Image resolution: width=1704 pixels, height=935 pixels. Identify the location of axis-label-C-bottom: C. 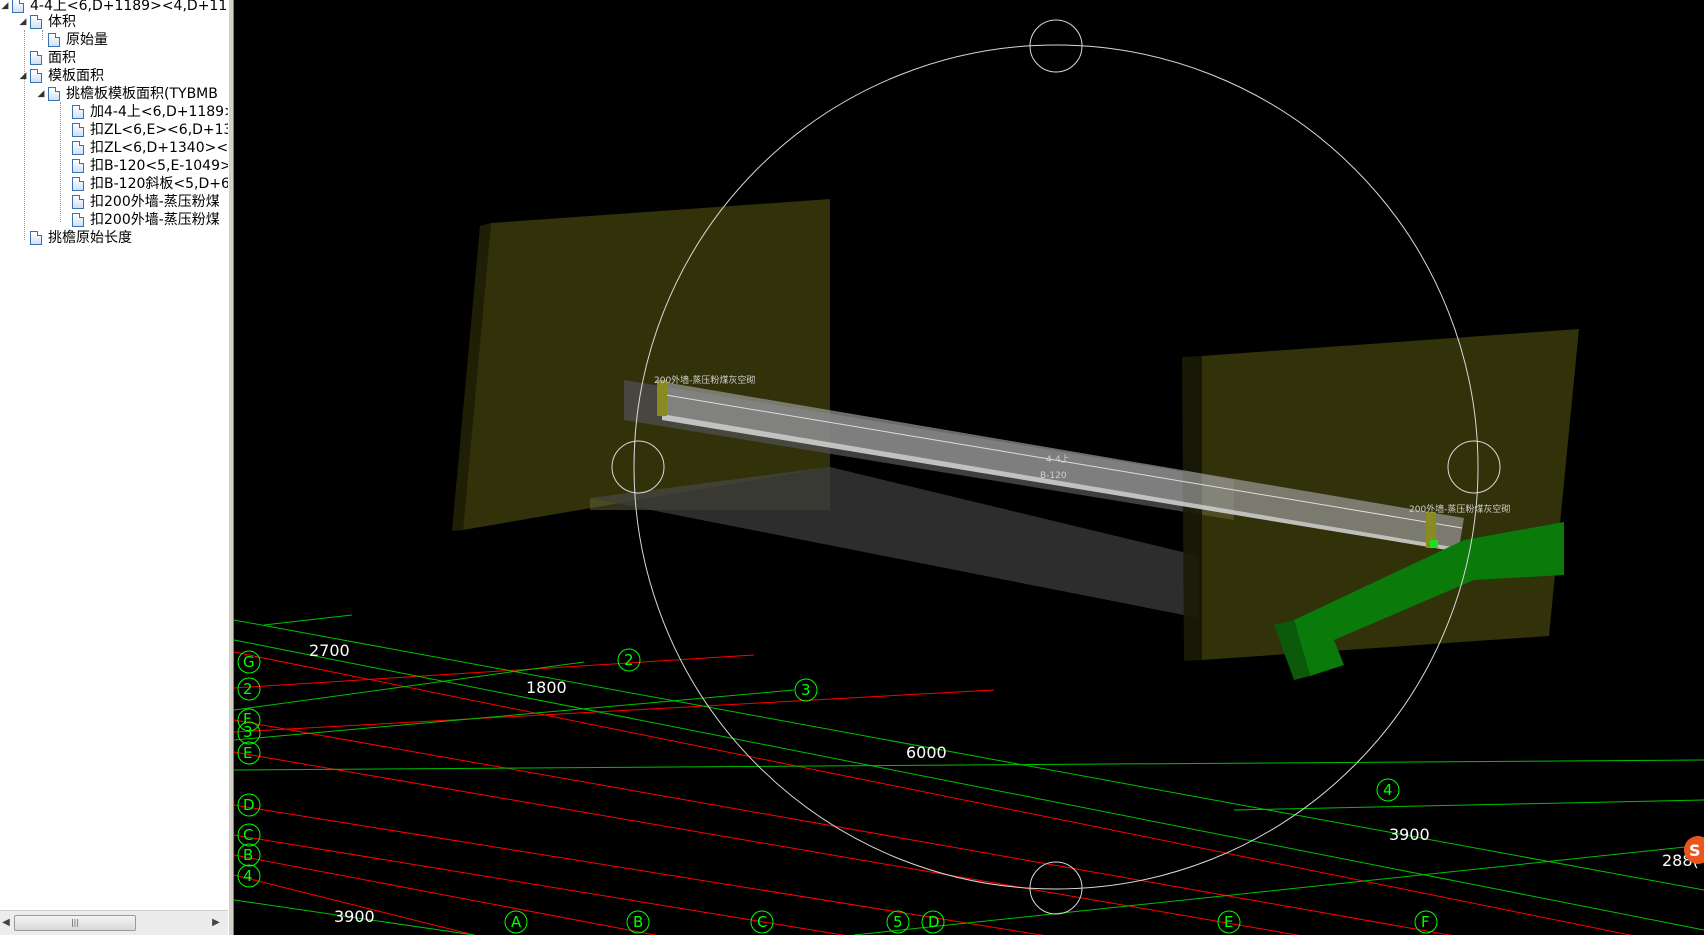
(762, 922).